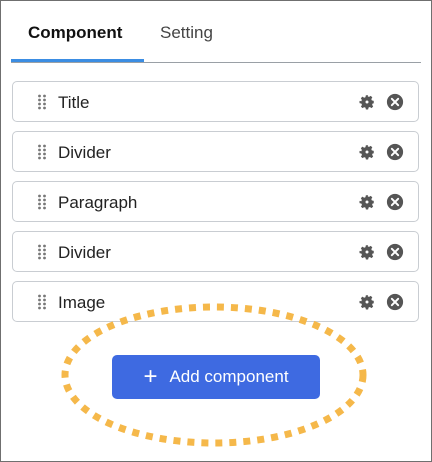  What do you see at coordinates (215, 201) in the screenshot?
I see `component-item-paragraph: Paragraph` at bounding box center [215, 201].